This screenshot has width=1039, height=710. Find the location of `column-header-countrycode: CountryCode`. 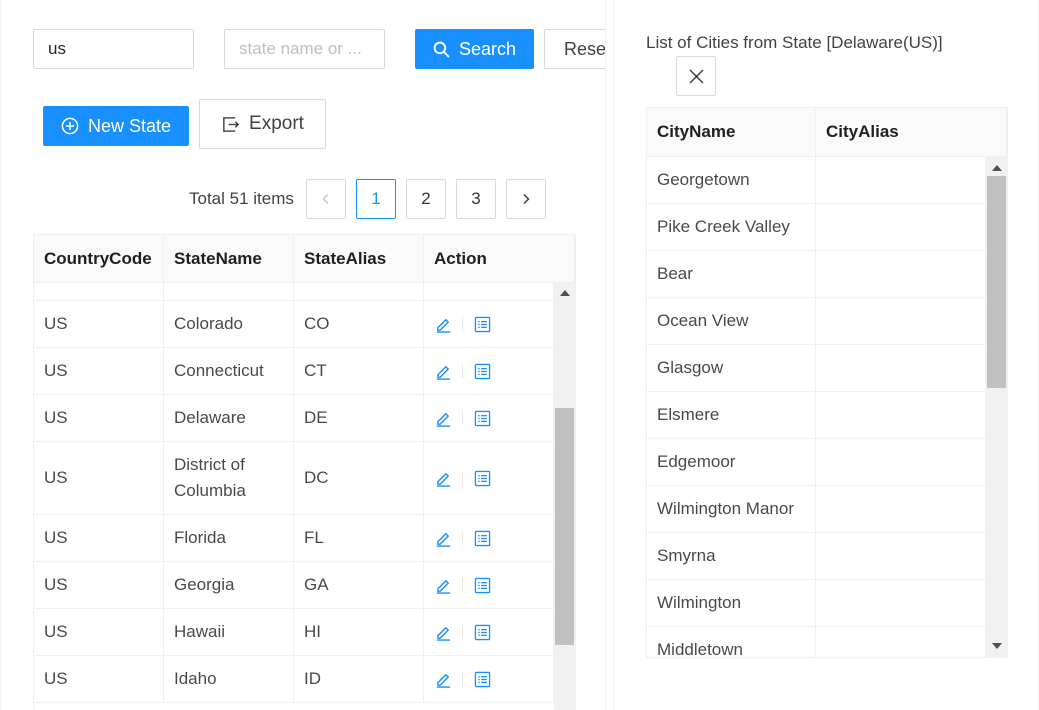

column-header-countrycode: CountryCode is located at coordinates (99, 258).